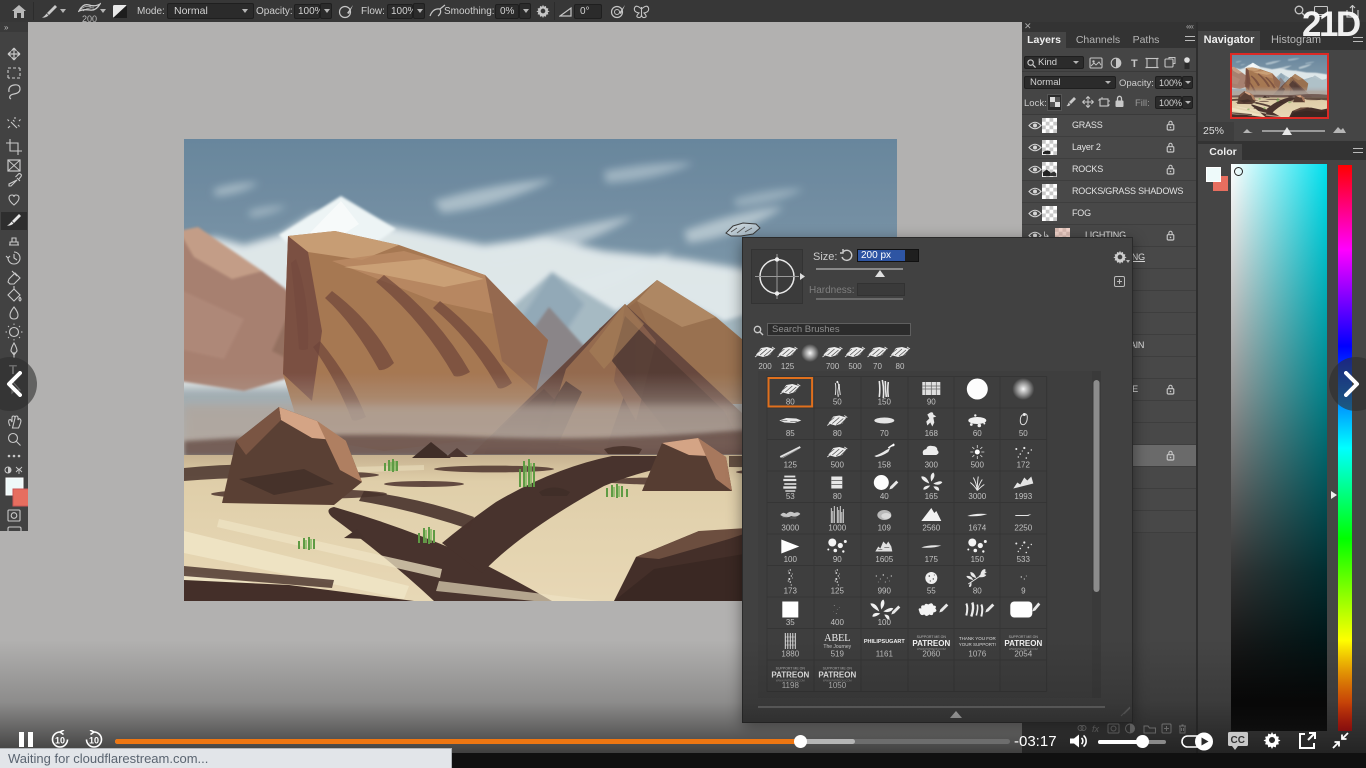  What do you see at coordinates (790, 433) in the screenshot?
I see `svg-text: 85` at bounding box center [790, 433].